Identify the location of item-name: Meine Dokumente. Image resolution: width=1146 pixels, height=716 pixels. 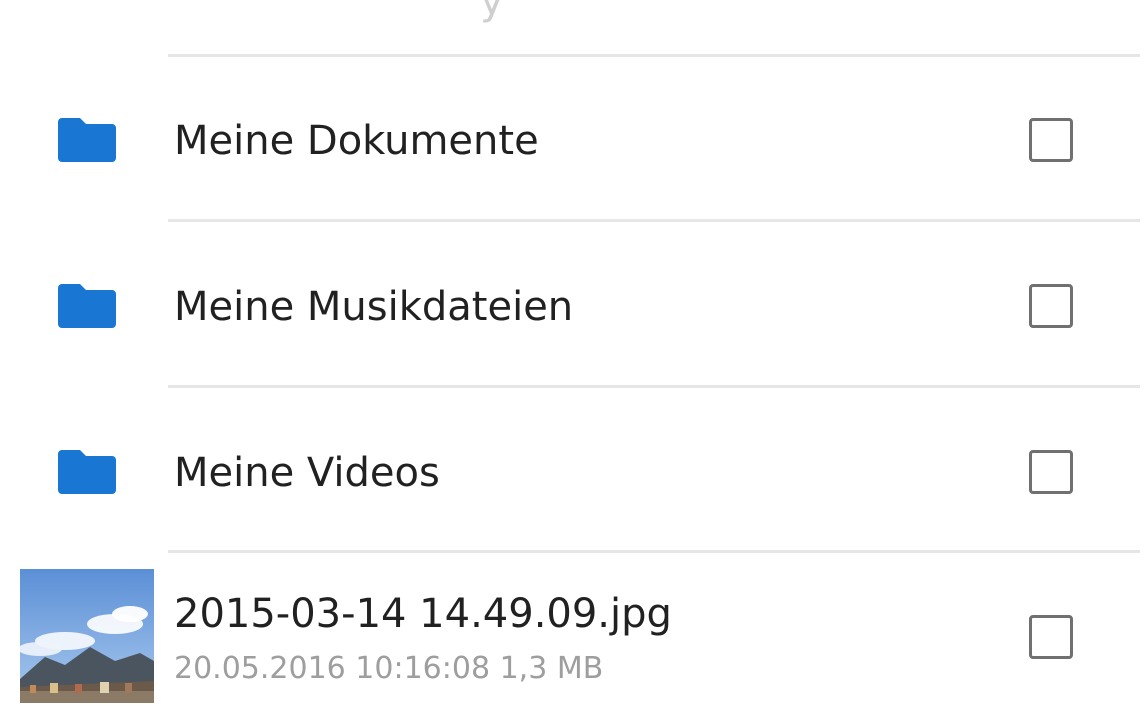
(356, 141).